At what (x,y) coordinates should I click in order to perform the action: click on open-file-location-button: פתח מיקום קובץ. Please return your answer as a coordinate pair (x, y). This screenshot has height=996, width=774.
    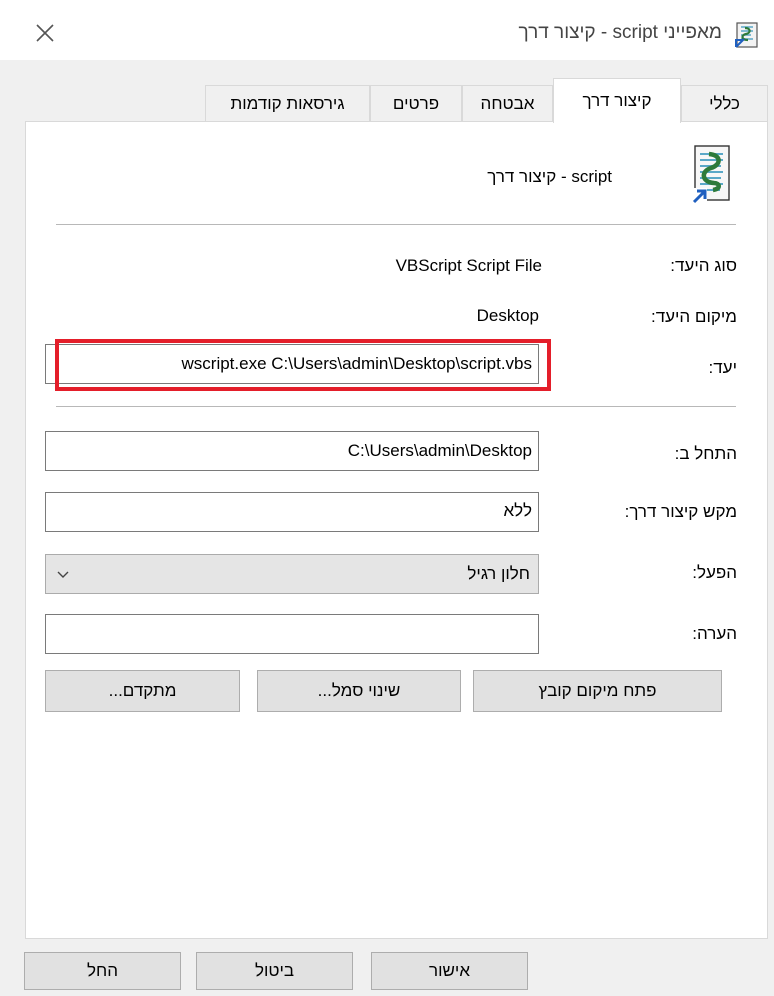
    Looking at the image, I should click on (597, 691).